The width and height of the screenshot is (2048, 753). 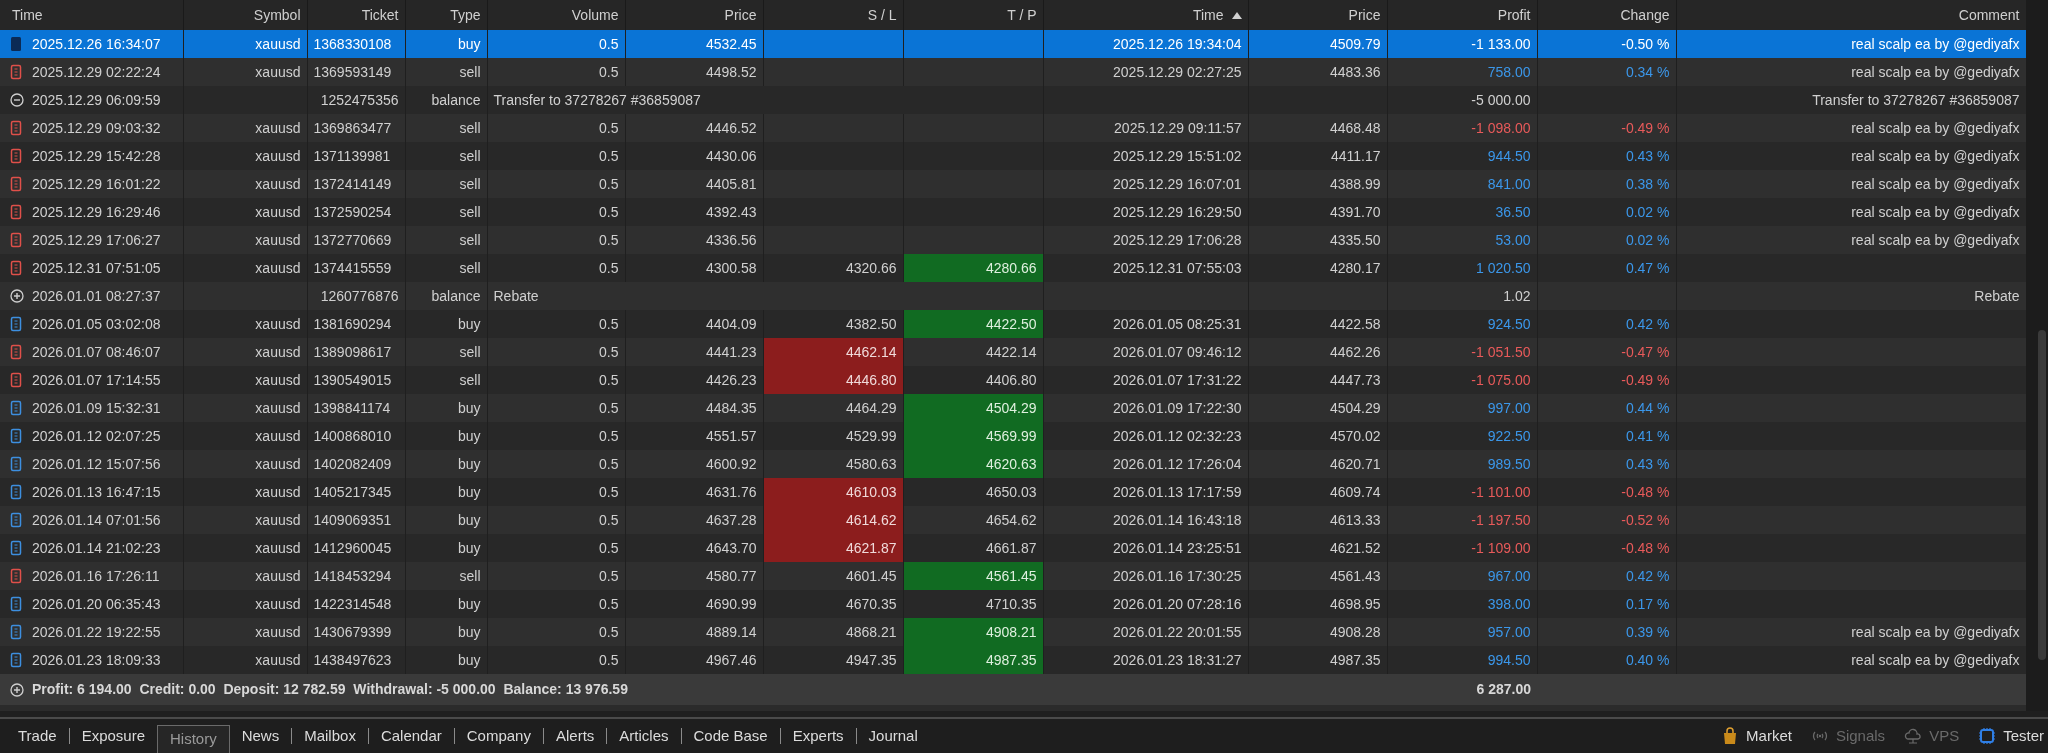 What do you see at coordinates (644, 736) in the screenshot?
I see `tab: Articles` at bounding box center [644, 736].